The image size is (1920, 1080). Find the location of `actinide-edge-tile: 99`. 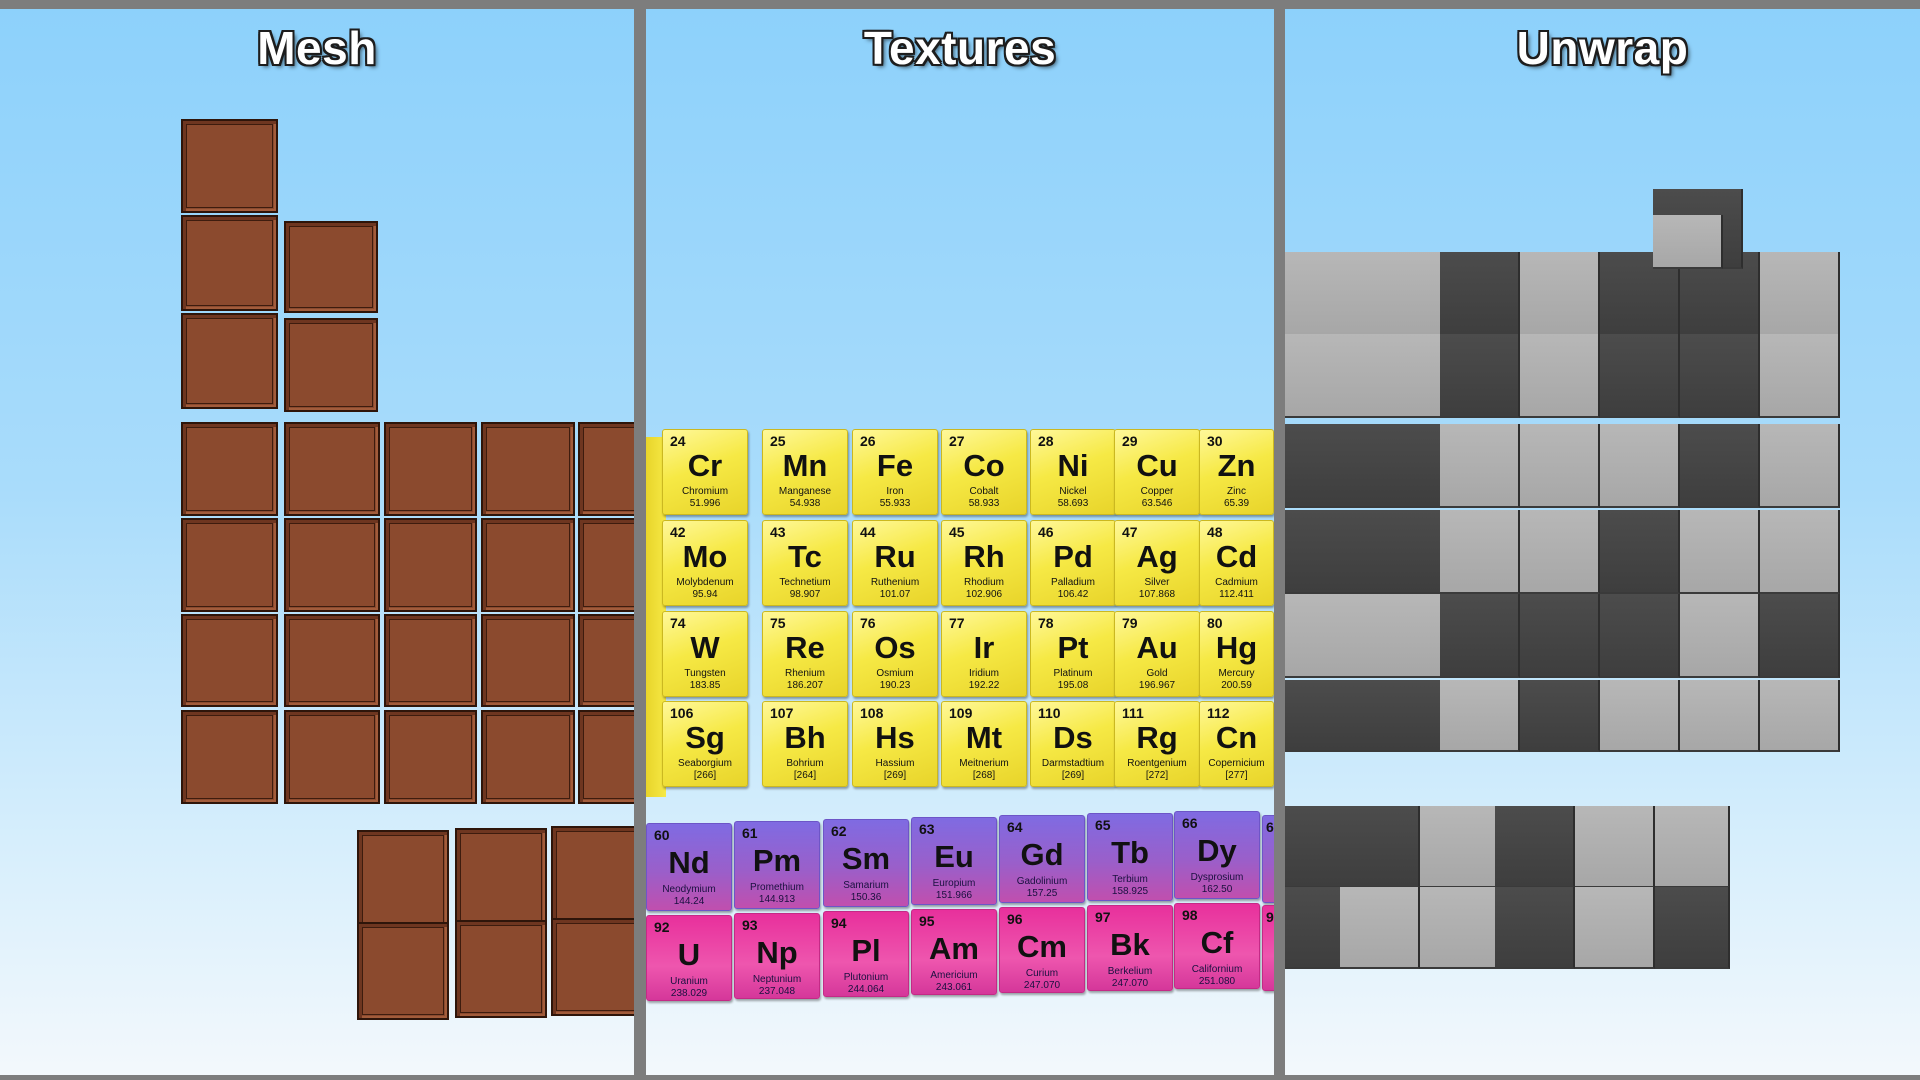

actinide-edge-tile: 99 is located at coordinates (1268, 948).